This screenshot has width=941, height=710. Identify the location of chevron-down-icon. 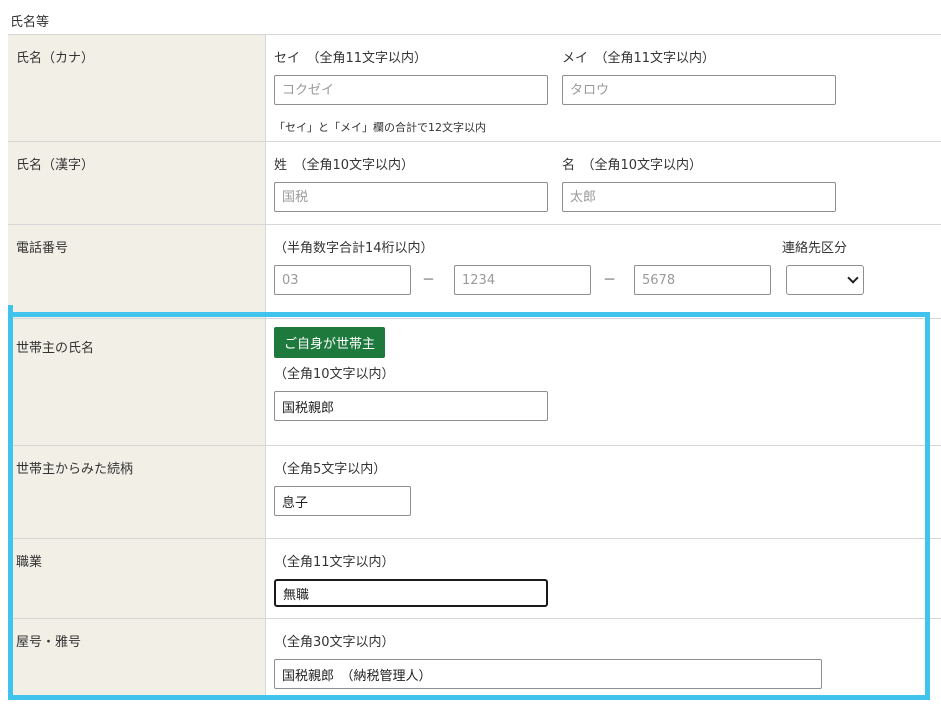
(853, 278).